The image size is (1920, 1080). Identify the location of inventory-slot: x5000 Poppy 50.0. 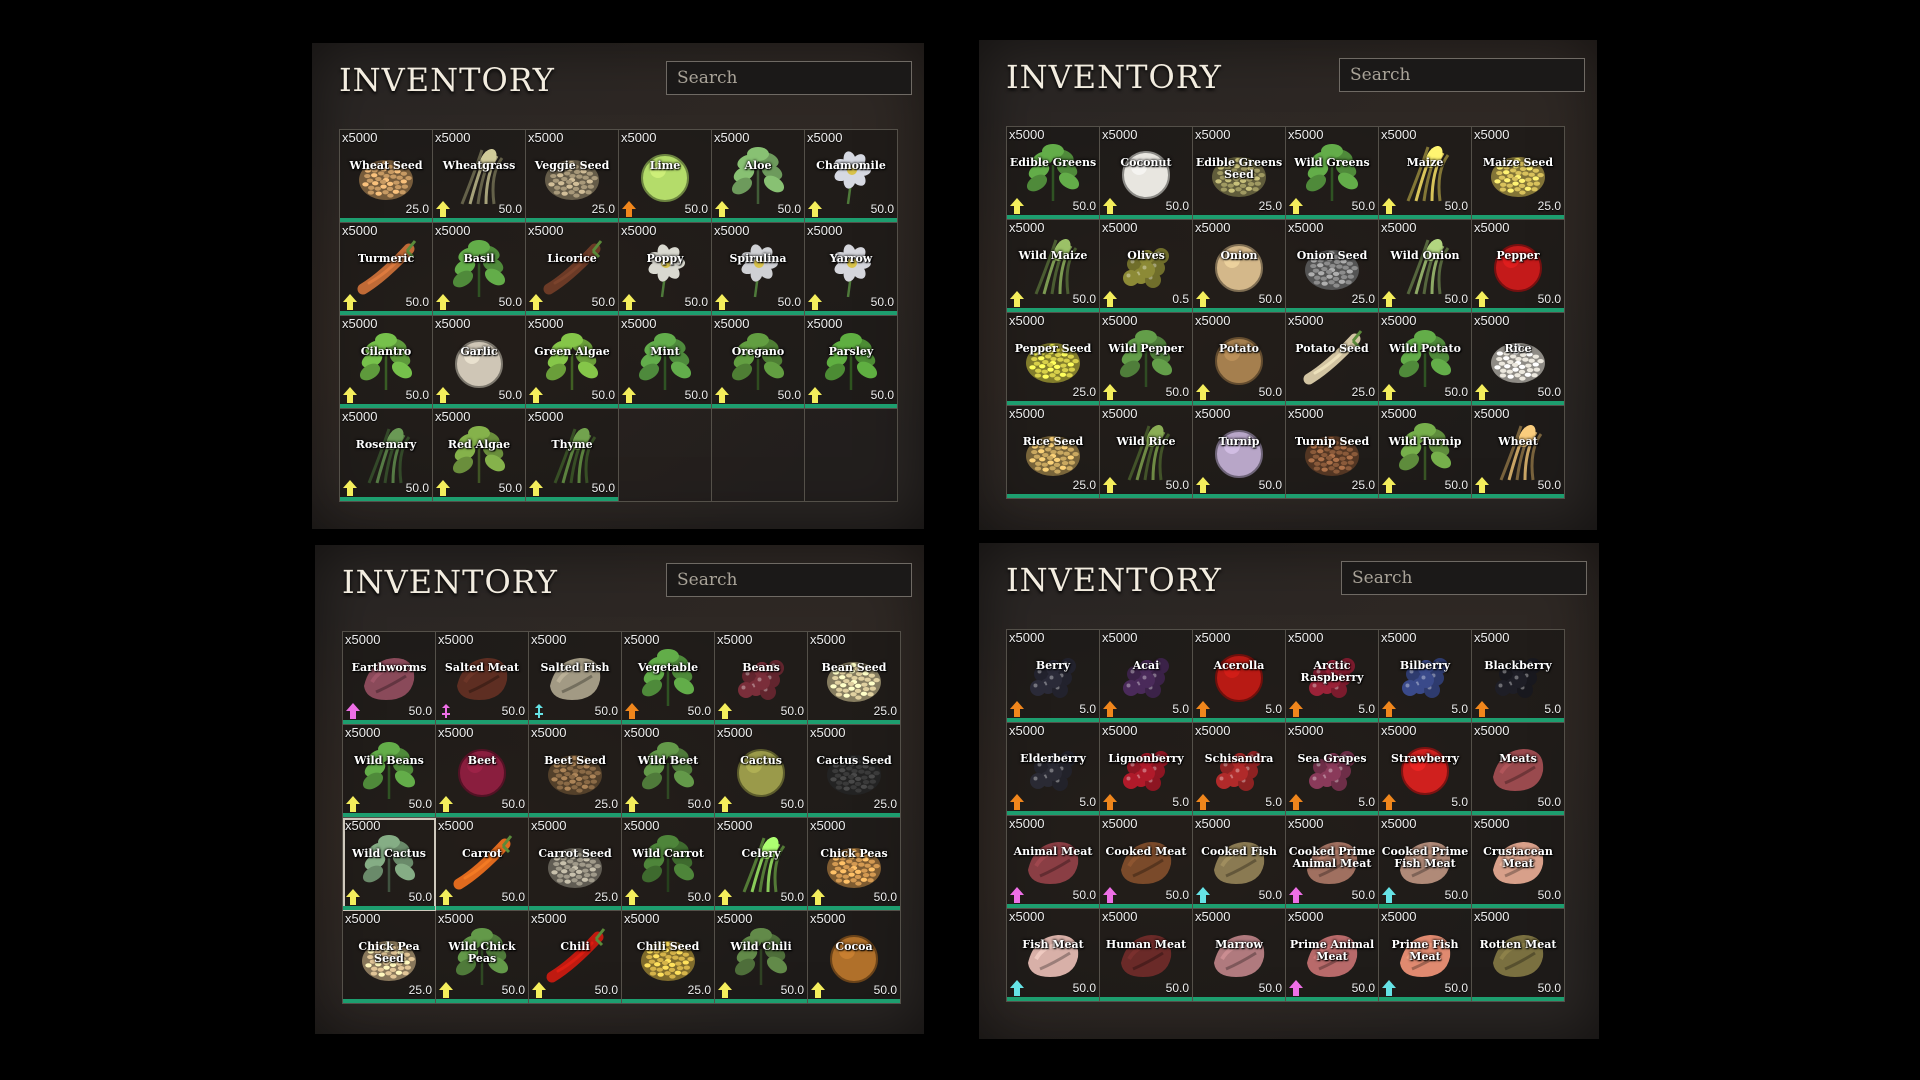
(665, 269).